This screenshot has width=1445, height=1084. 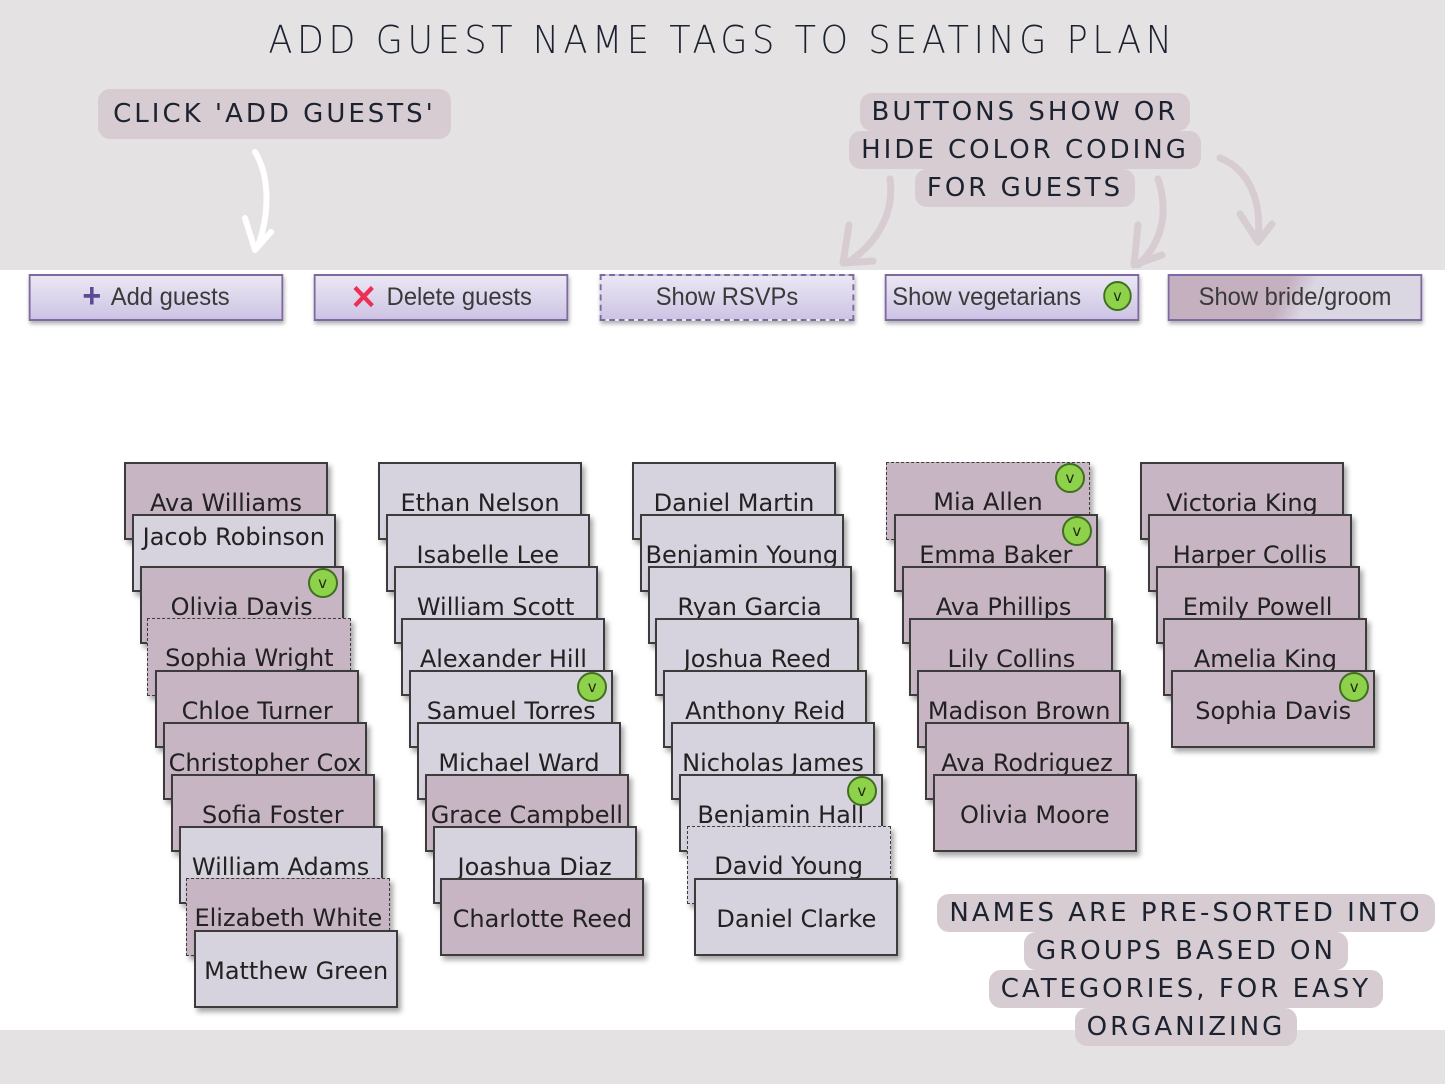 I want to click on guest-name: Anthony Reid, so click(x=765, y=711).